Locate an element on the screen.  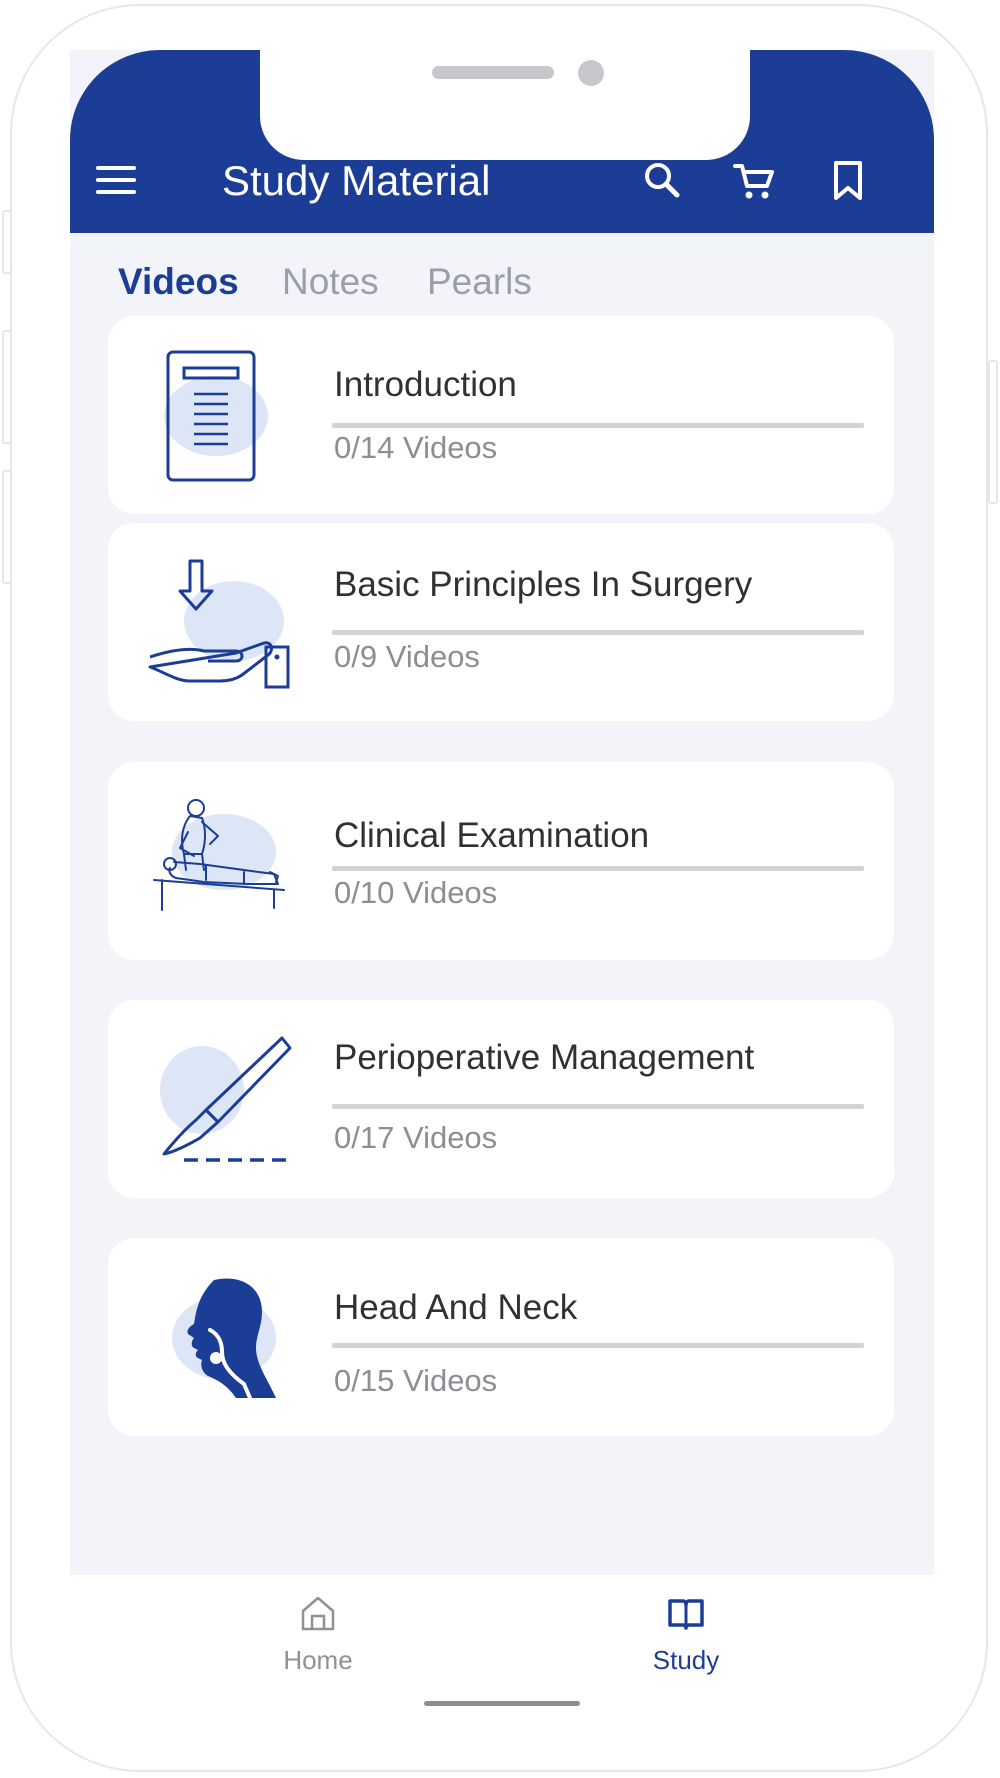
tab-notes: Notes is located at coordinates (330, 282).